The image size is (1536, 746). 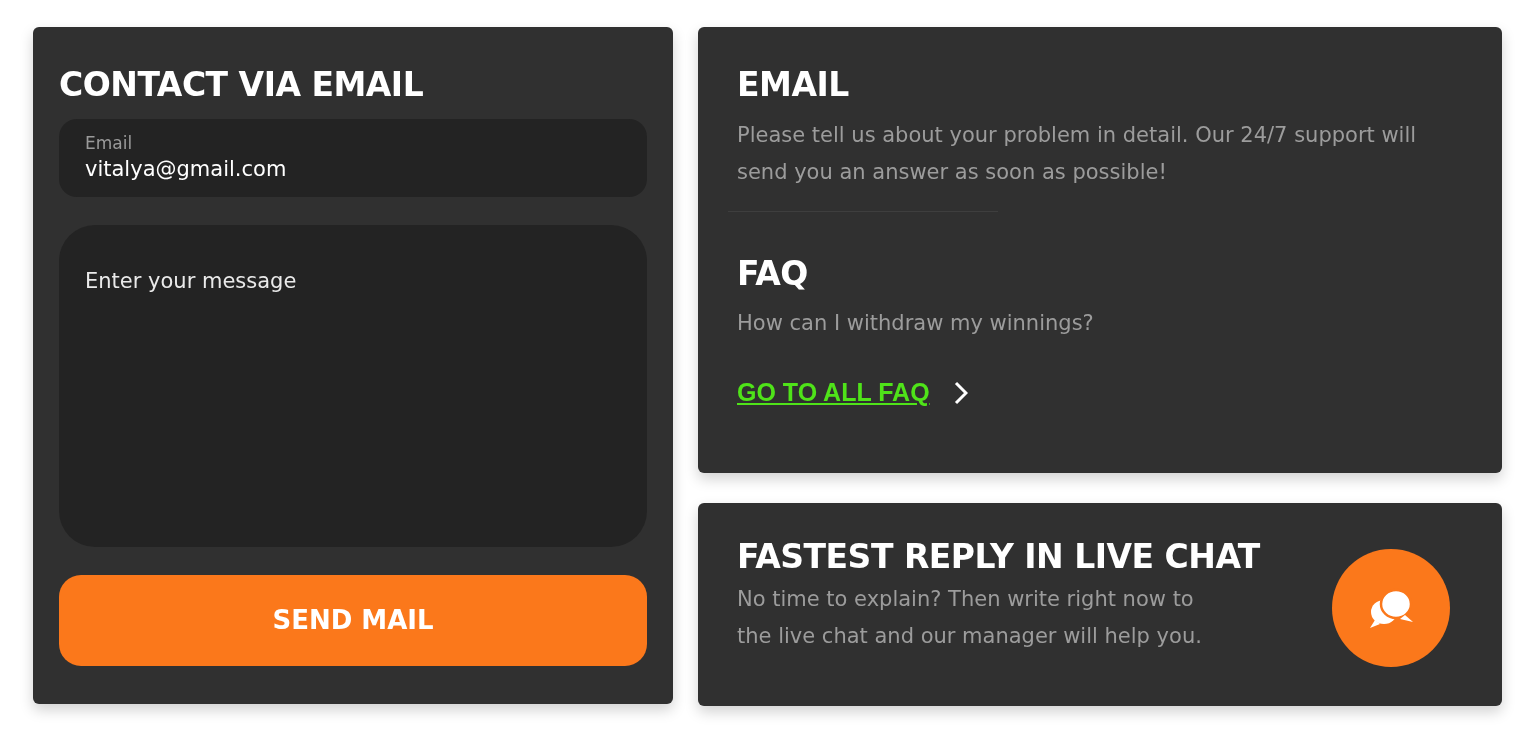 What do you see at coordinates (970, 617) in the screenshot?
I see `live-chat-description: No time to explain? Then write right now to the live chat and our manager will help you.` at bounding box center [970, 617].